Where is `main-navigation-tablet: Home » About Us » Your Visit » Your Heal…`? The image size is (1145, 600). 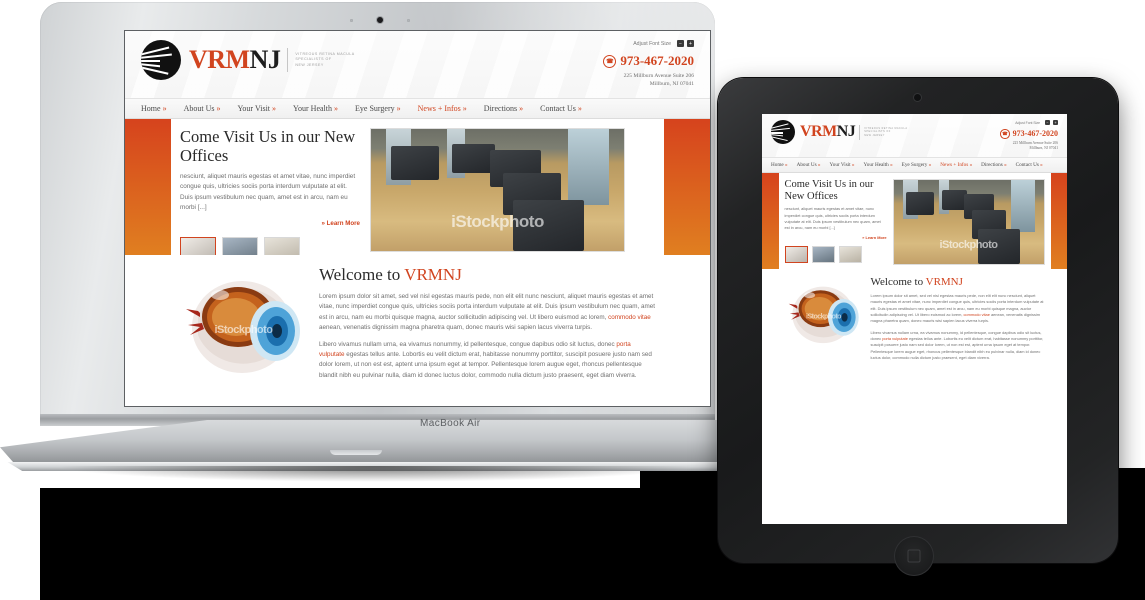
main-navigation-tablet: Home » About Us » Your Visit » Your Heal… is located at coordinates (914, 164).